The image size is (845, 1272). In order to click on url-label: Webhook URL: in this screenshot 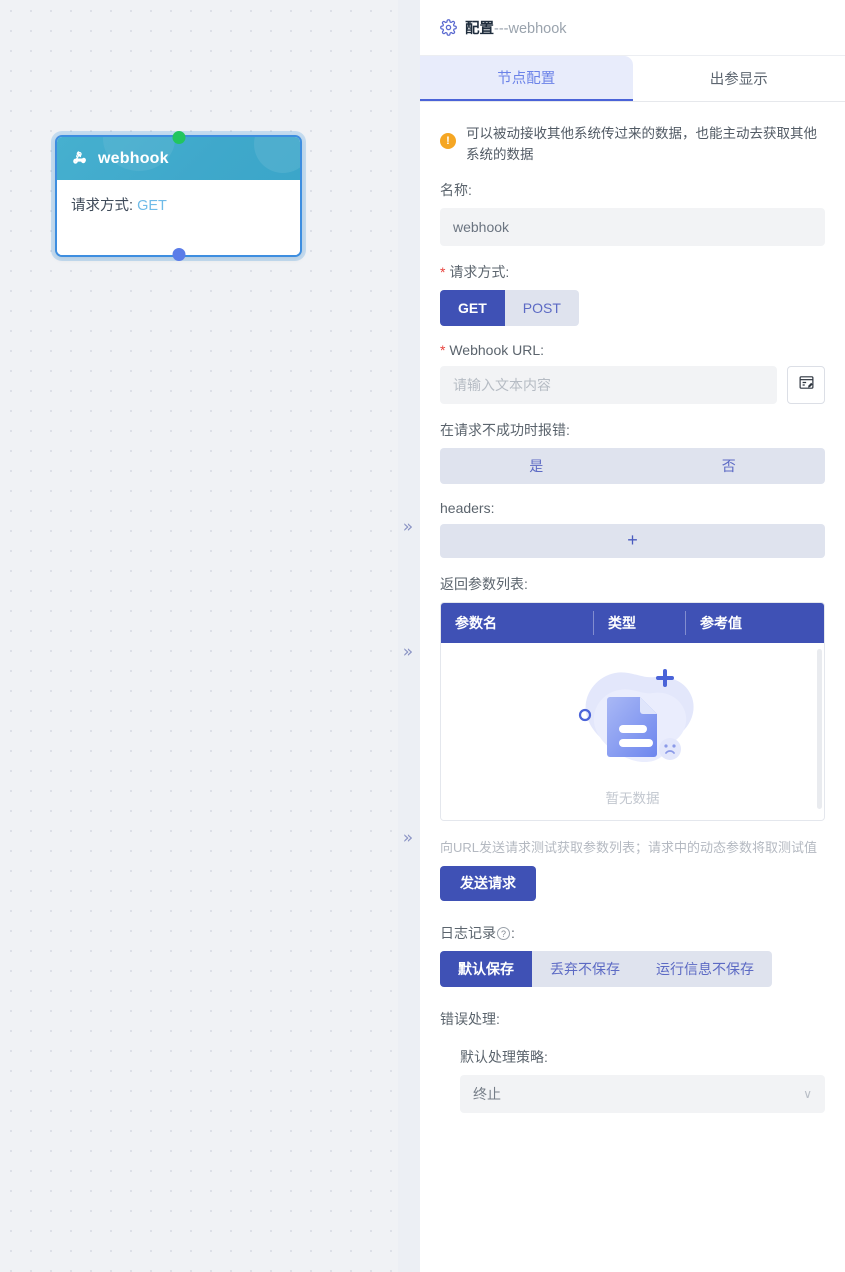, I will do `click(632, 350)`.